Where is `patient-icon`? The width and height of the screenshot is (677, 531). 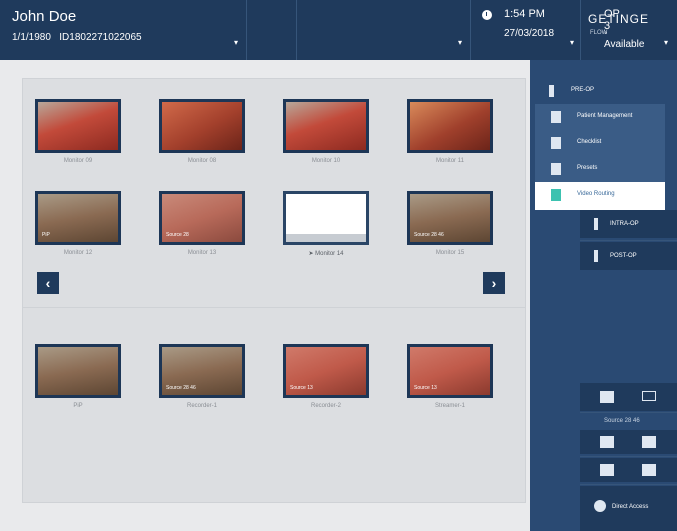
patient-icon is located at coordinates (556, 117).